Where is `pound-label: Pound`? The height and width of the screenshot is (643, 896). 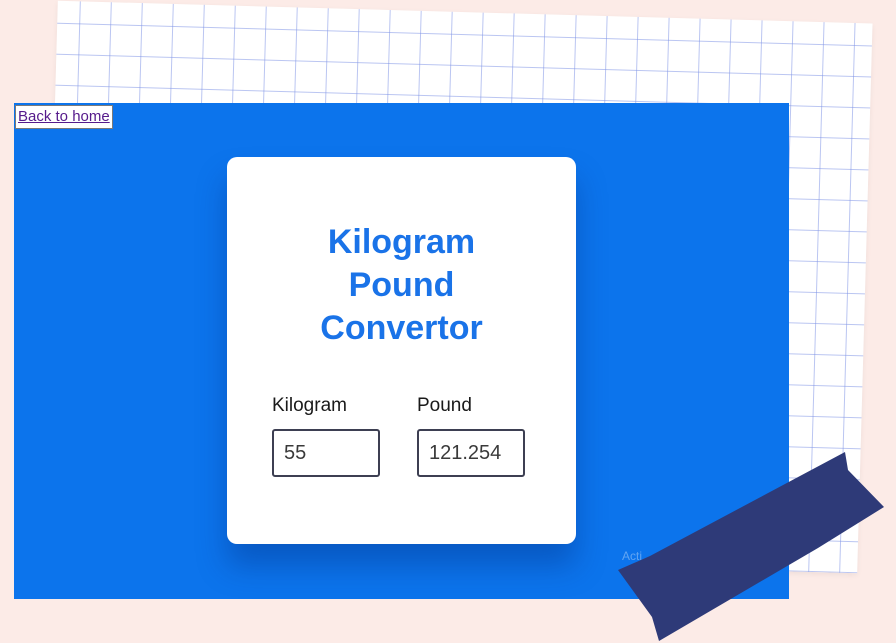
pound-label: Pound is located at coordinates (444, 405).